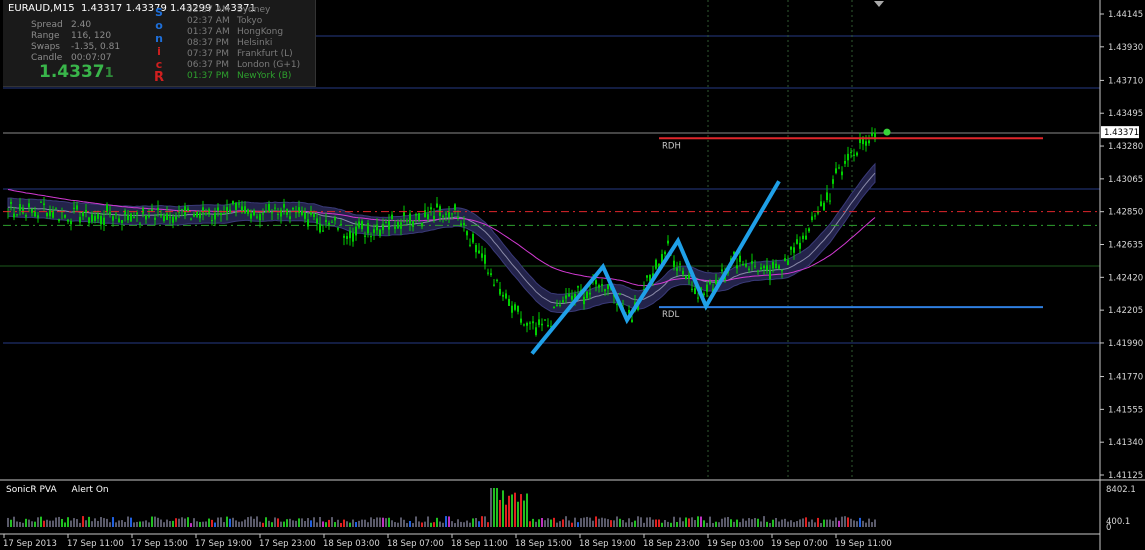 The width and height of the screenshot is (1145, 550). Describe the element at coordinates (235, 32) in the screenshot. I see `session-row: 01:37 AM HongKong` at that location.